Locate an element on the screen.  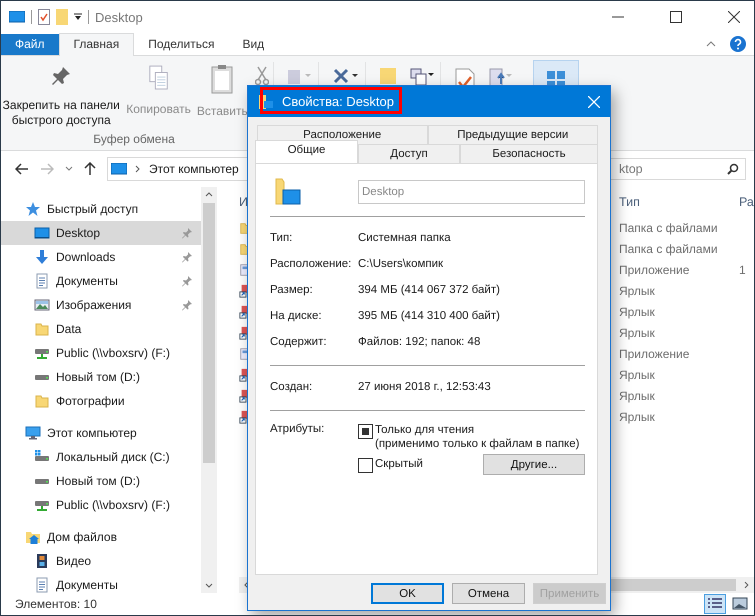
close-icon is located at coordinates (734, 17).